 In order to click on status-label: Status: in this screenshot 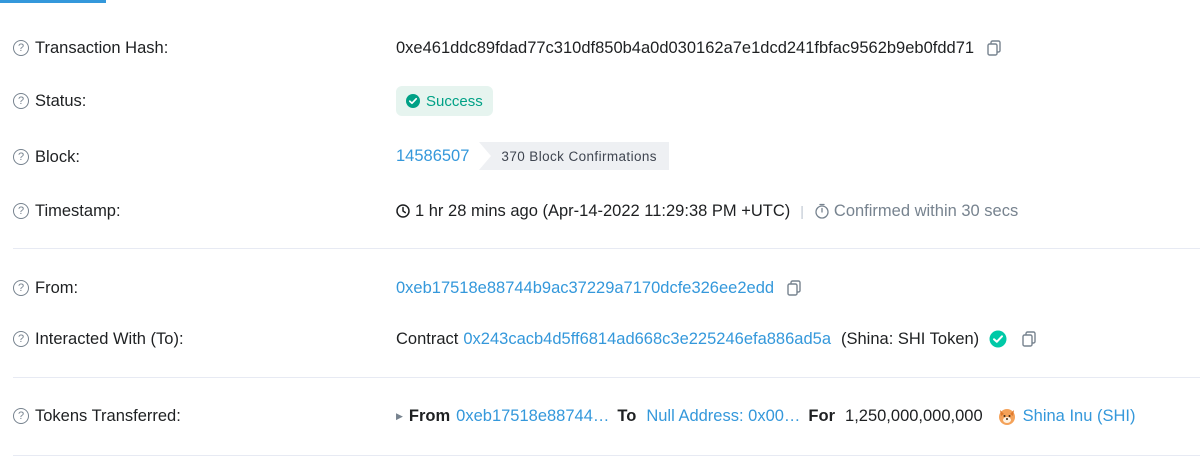, I will do `click(61, 100)`.